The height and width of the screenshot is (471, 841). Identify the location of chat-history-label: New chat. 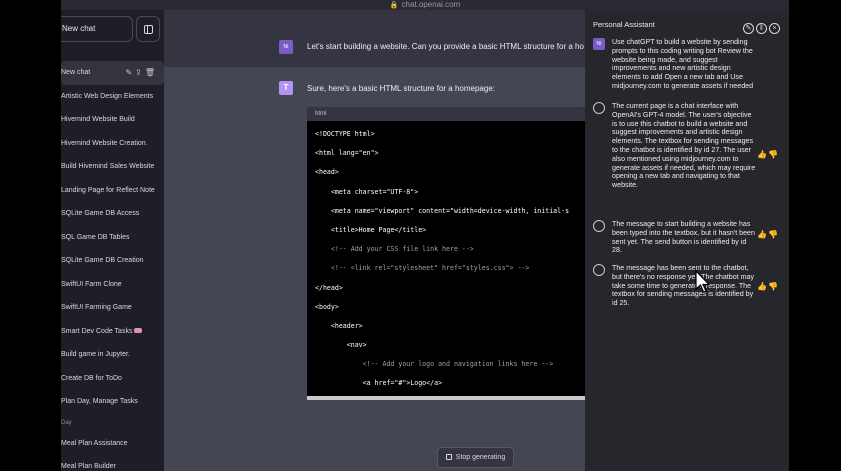
(76, 72).